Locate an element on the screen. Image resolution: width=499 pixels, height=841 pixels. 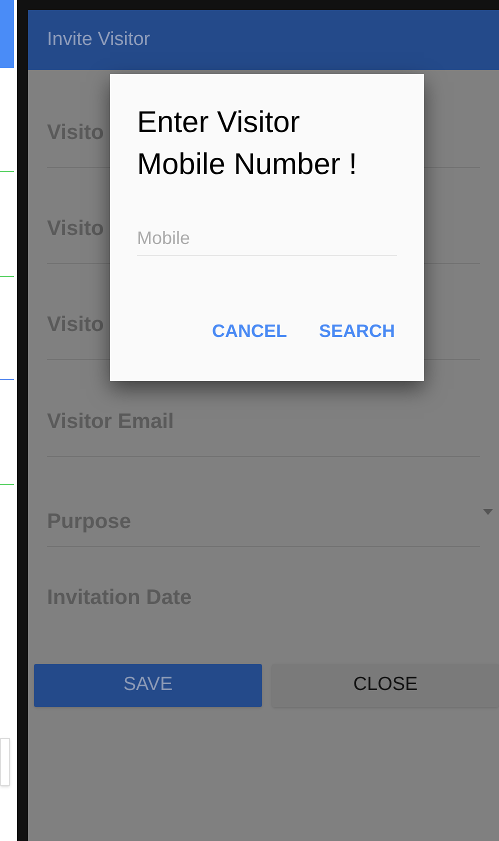
dropdown-caret-icon is located at coordinates (488, 512).